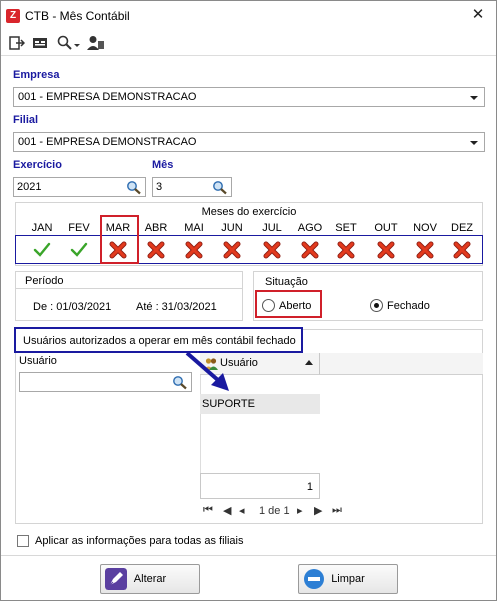  I want to click on mes-label: Mês, so click(163, 165).